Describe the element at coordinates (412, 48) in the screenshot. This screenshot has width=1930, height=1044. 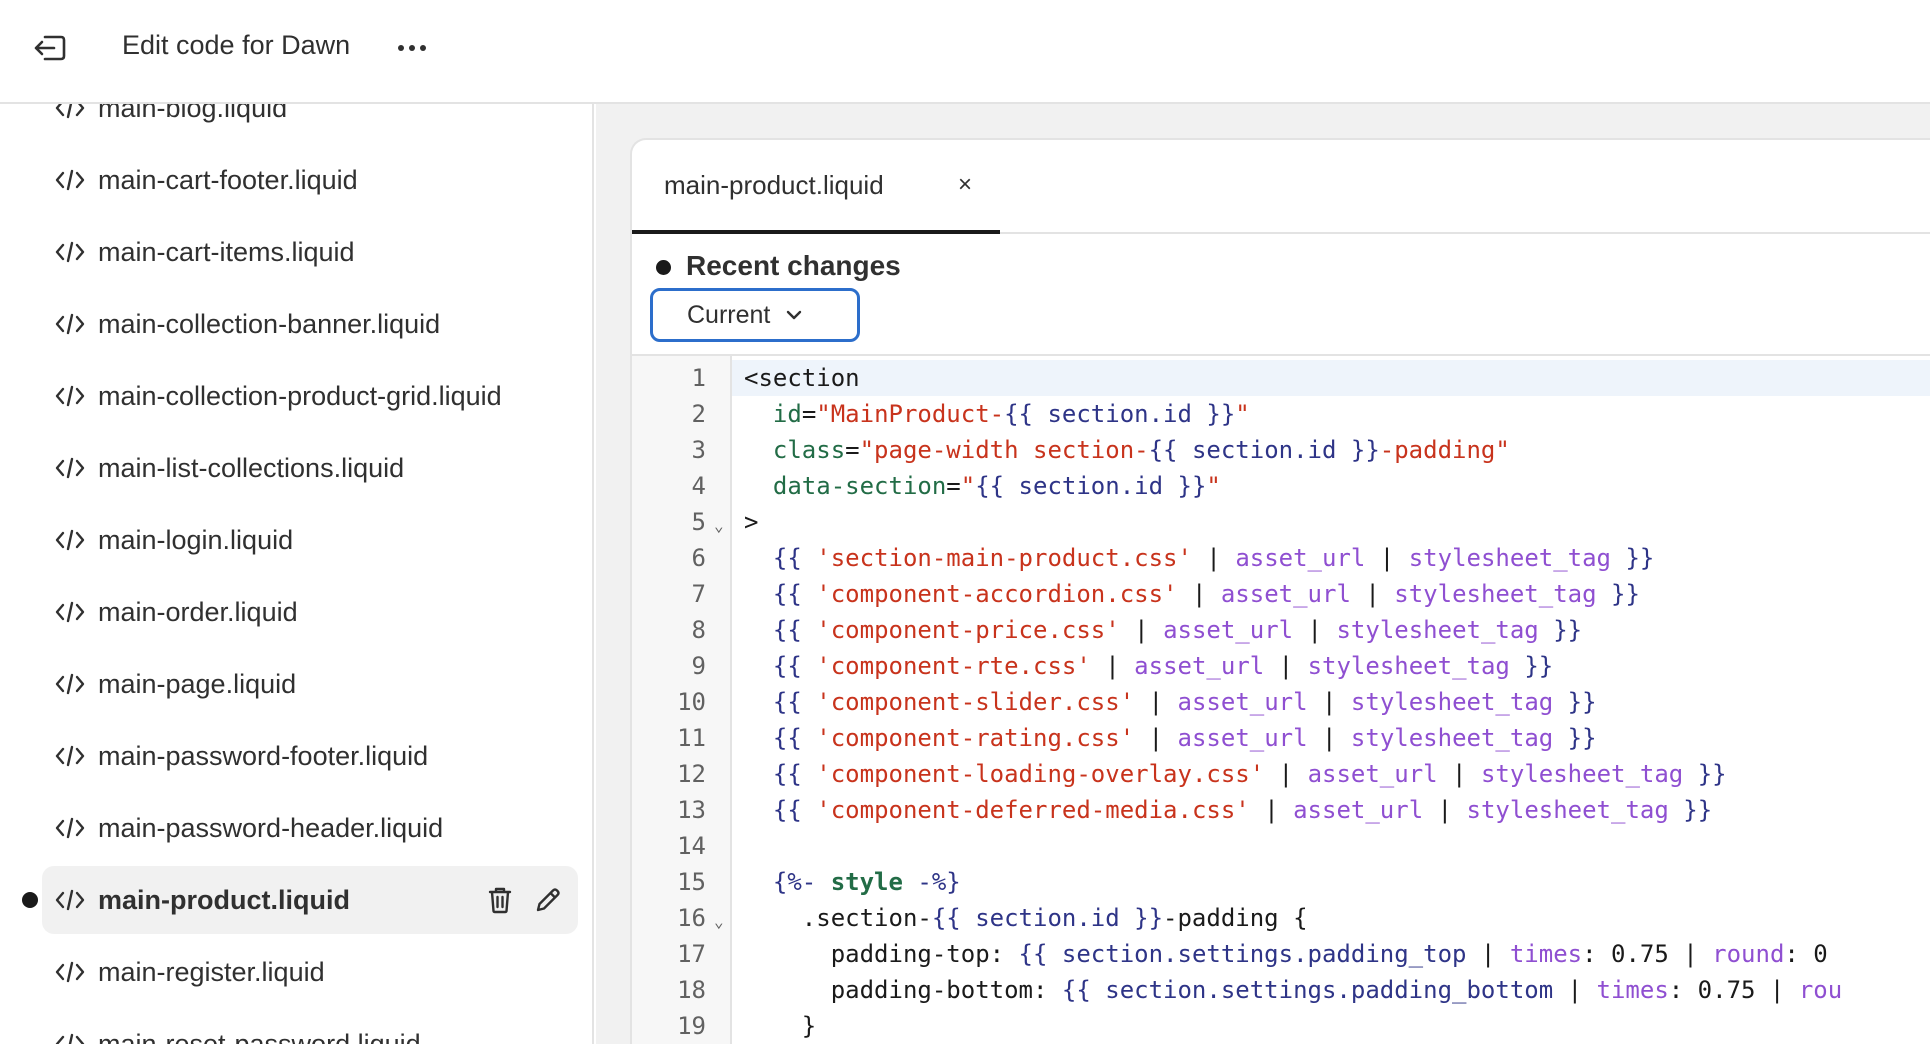
I see `more-actions-button` at that location.